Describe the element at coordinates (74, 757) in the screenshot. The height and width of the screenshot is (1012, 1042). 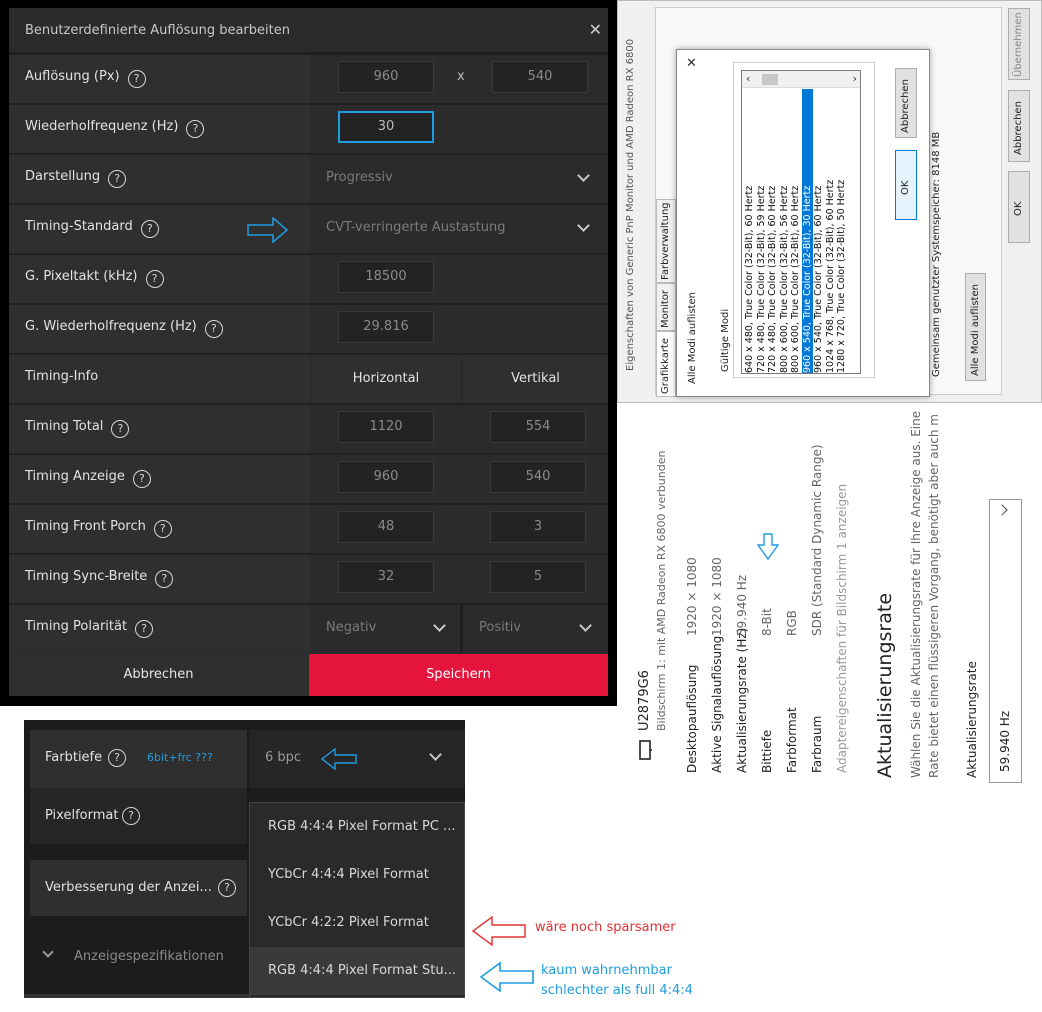
I see `color-depth-label: Farbtiefe` at that location.